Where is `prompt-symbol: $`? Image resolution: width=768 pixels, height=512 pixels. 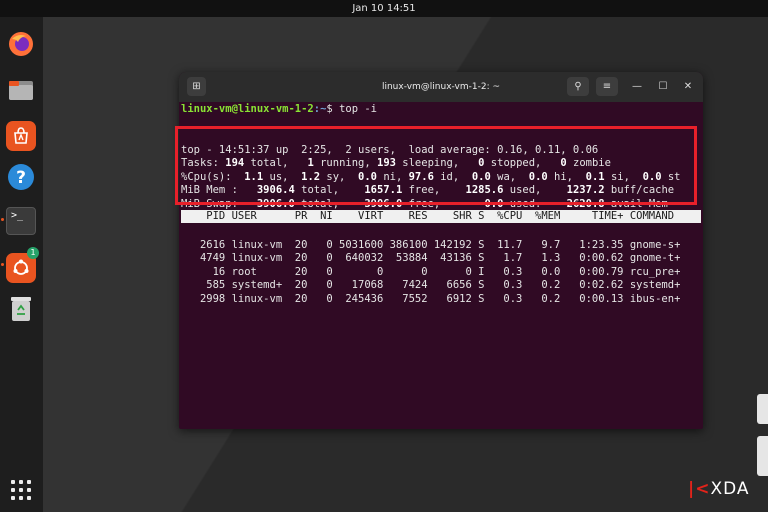
prompt-symbol: $ is located at coordinates (333, 109).